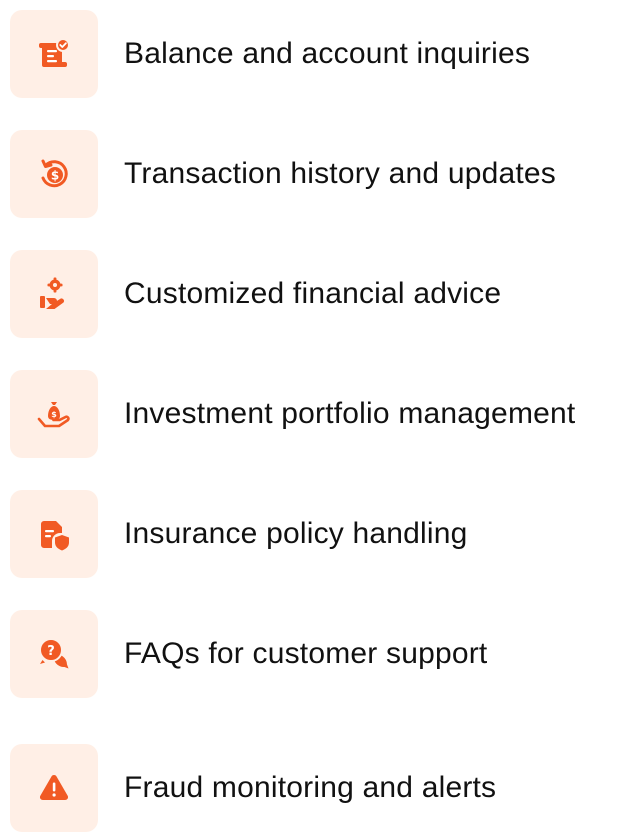 Image resolution: width=630 pixels, height=832 pixels. I want to click on feature-item: Customized financial advice, so click(315, 294).